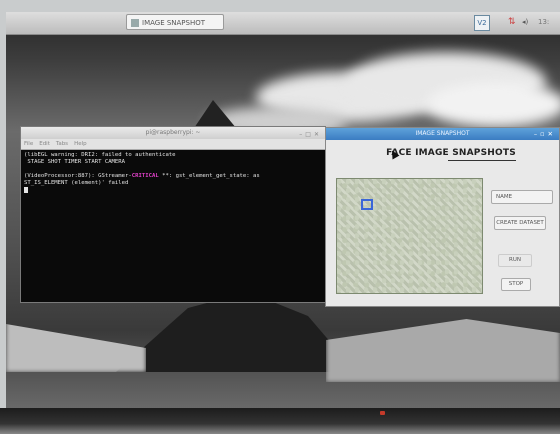 The image size is (560, 434). What do you see at coordinates (76, 183) in the screenshot?
I see `terminal-line: ST_IS_ELEMENT (element)' failed` at bounding box center [76, 183].